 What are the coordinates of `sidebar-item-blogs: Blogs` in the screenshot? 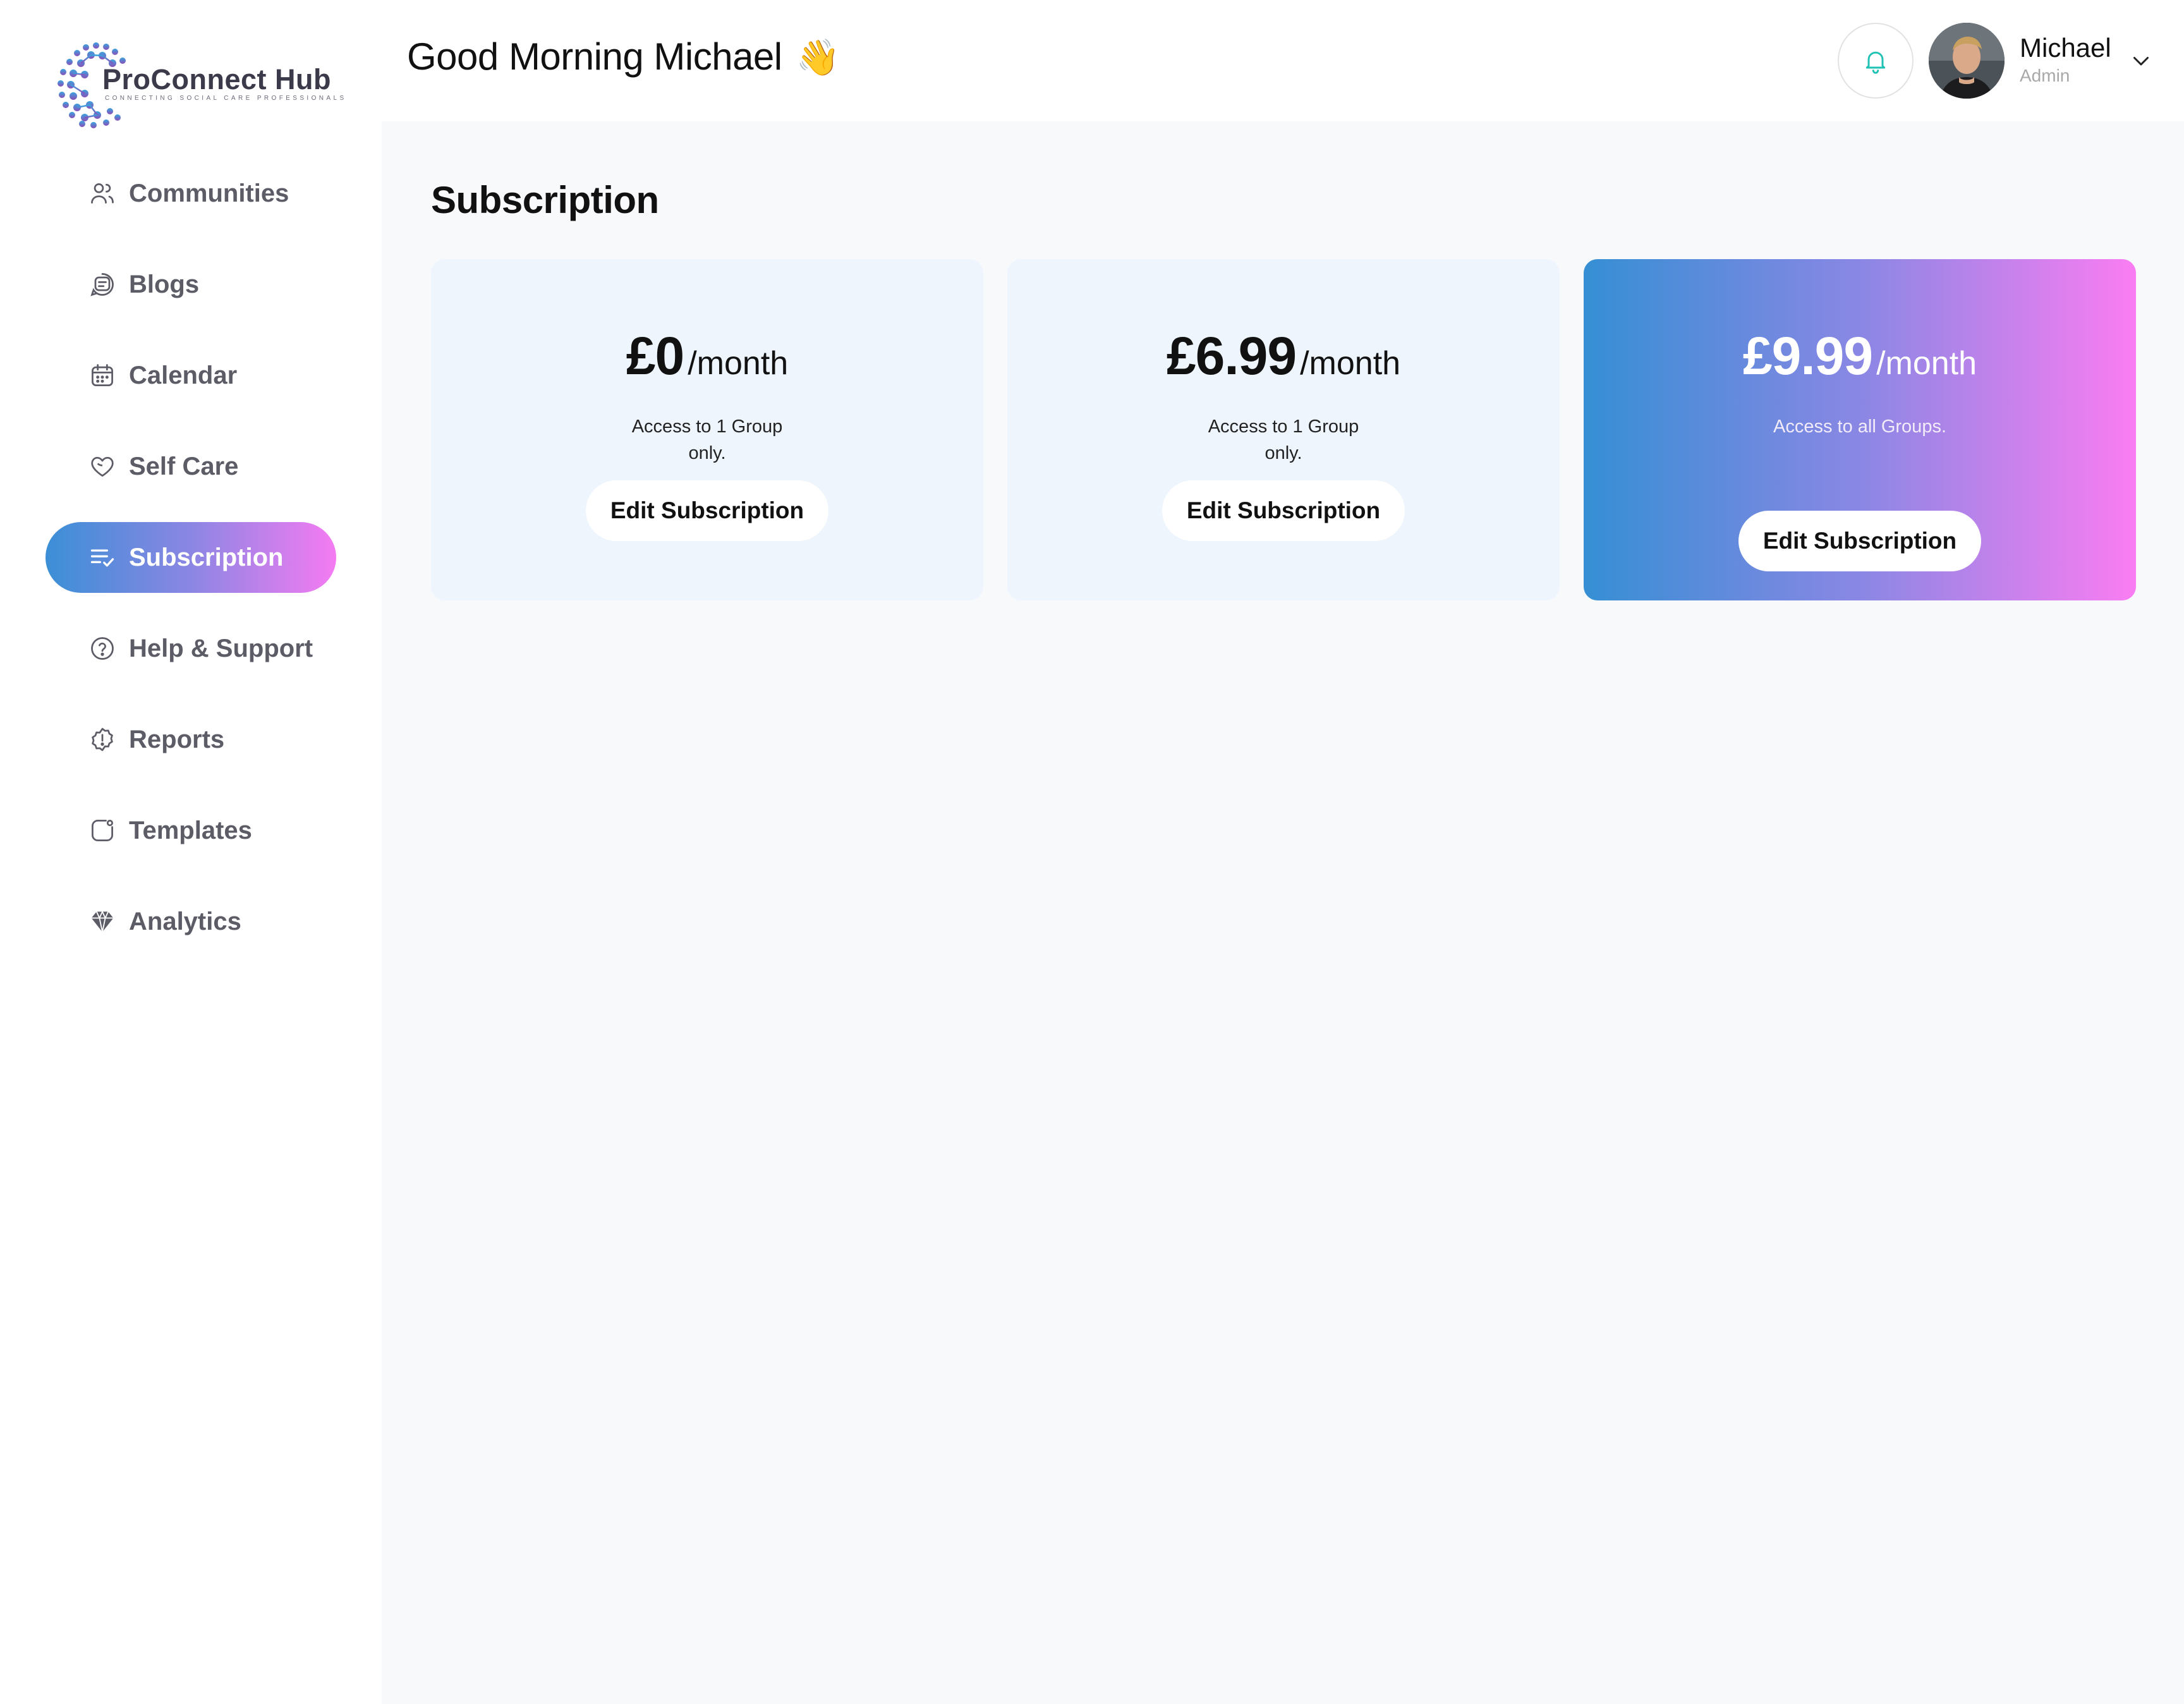 It's located at (191, 284).